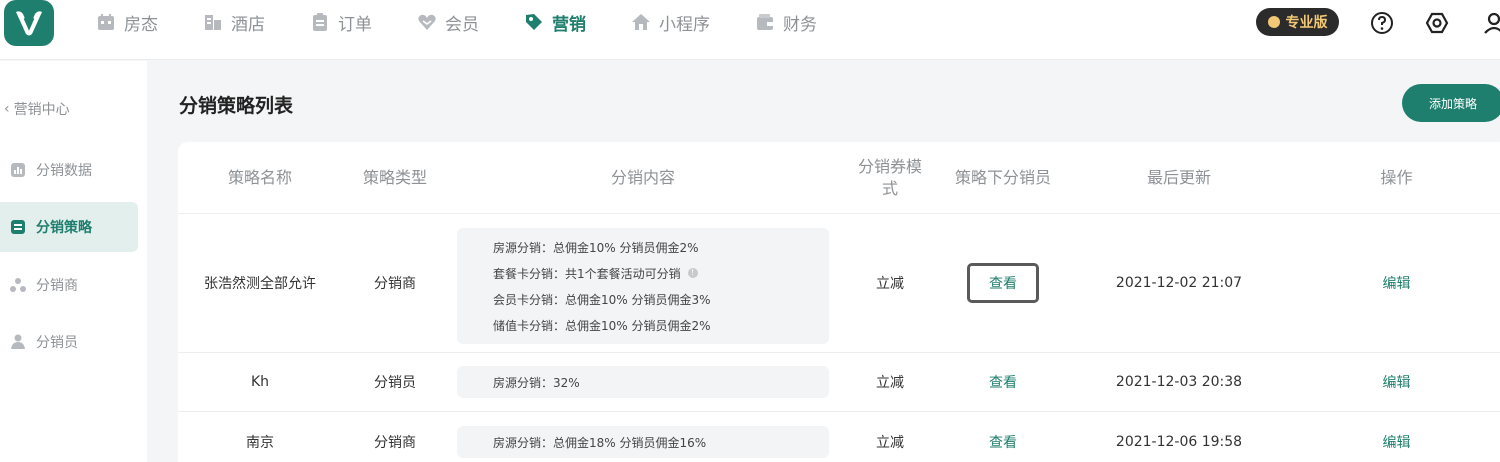 The image size is (1500, 462). I want to click on org-icon, so click(18, 285).